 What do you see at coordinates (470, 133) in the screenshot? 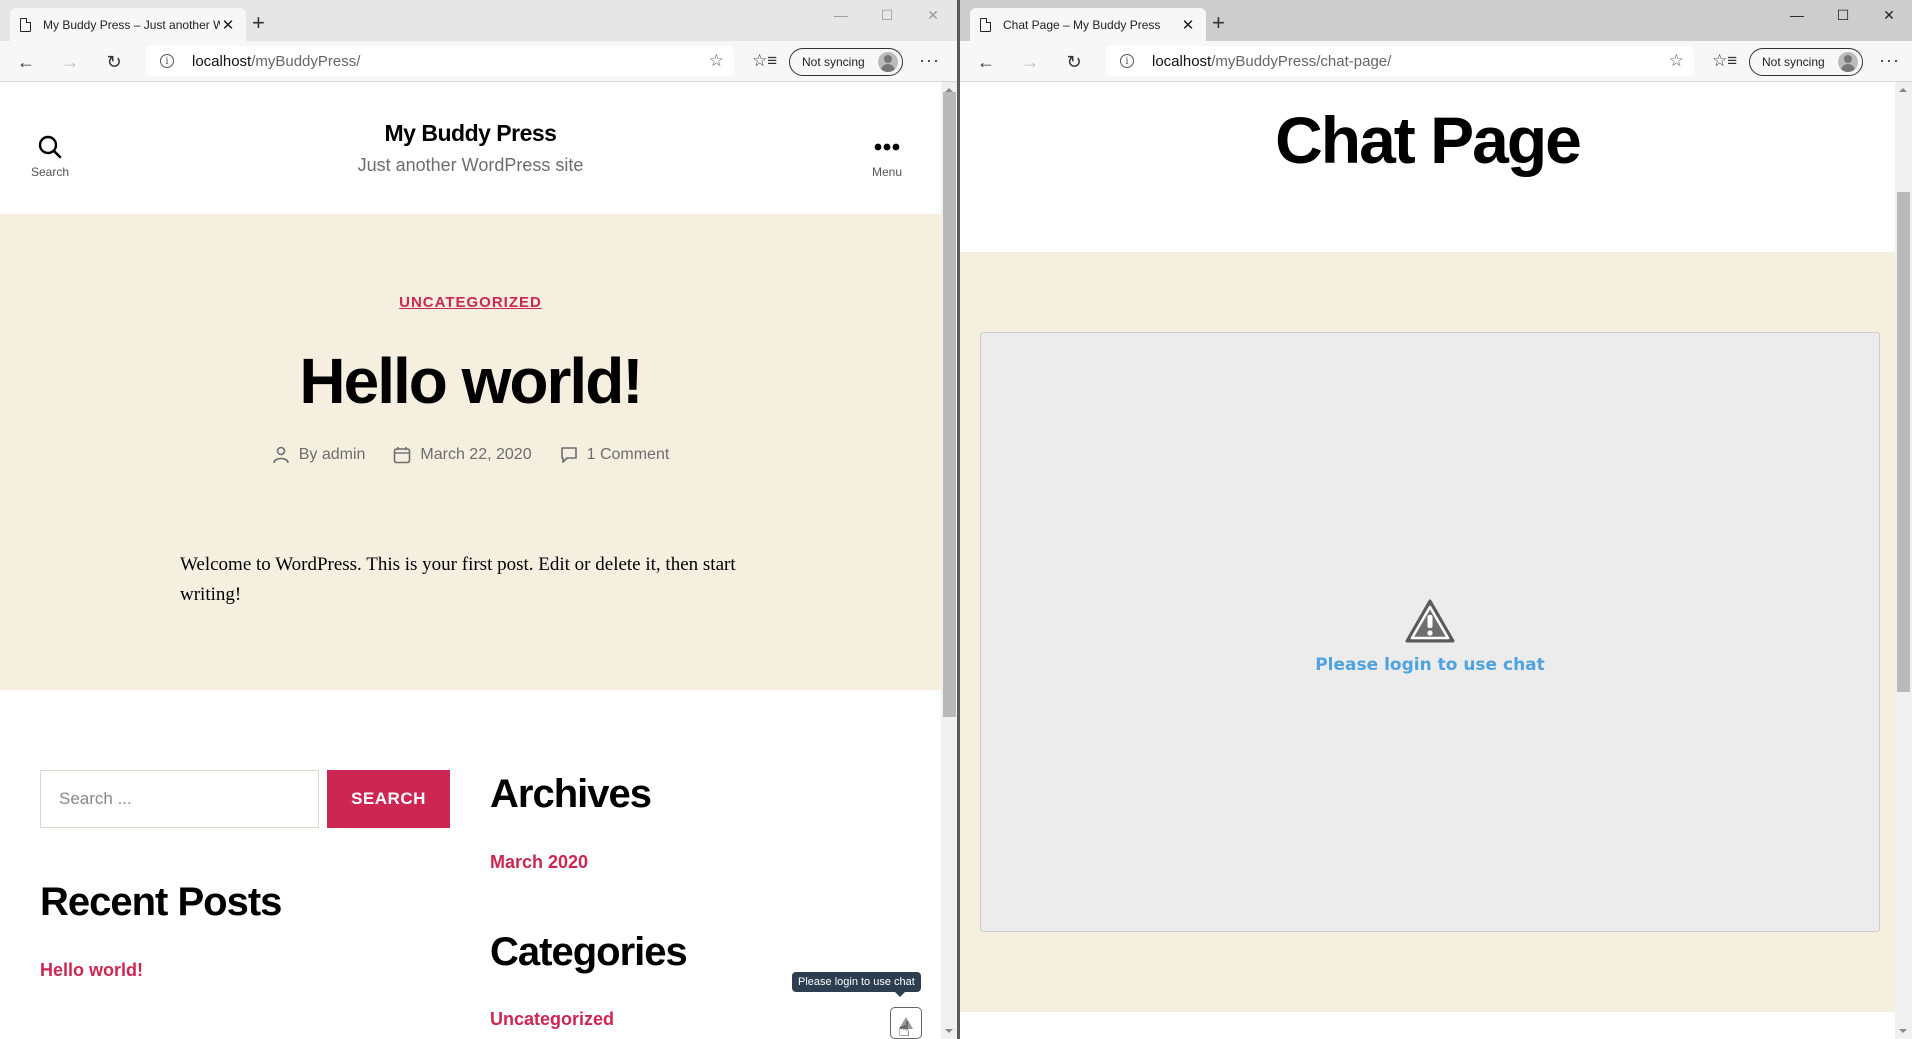
I see `site-title: My Buddy Press` at bounding box center [470, 133].